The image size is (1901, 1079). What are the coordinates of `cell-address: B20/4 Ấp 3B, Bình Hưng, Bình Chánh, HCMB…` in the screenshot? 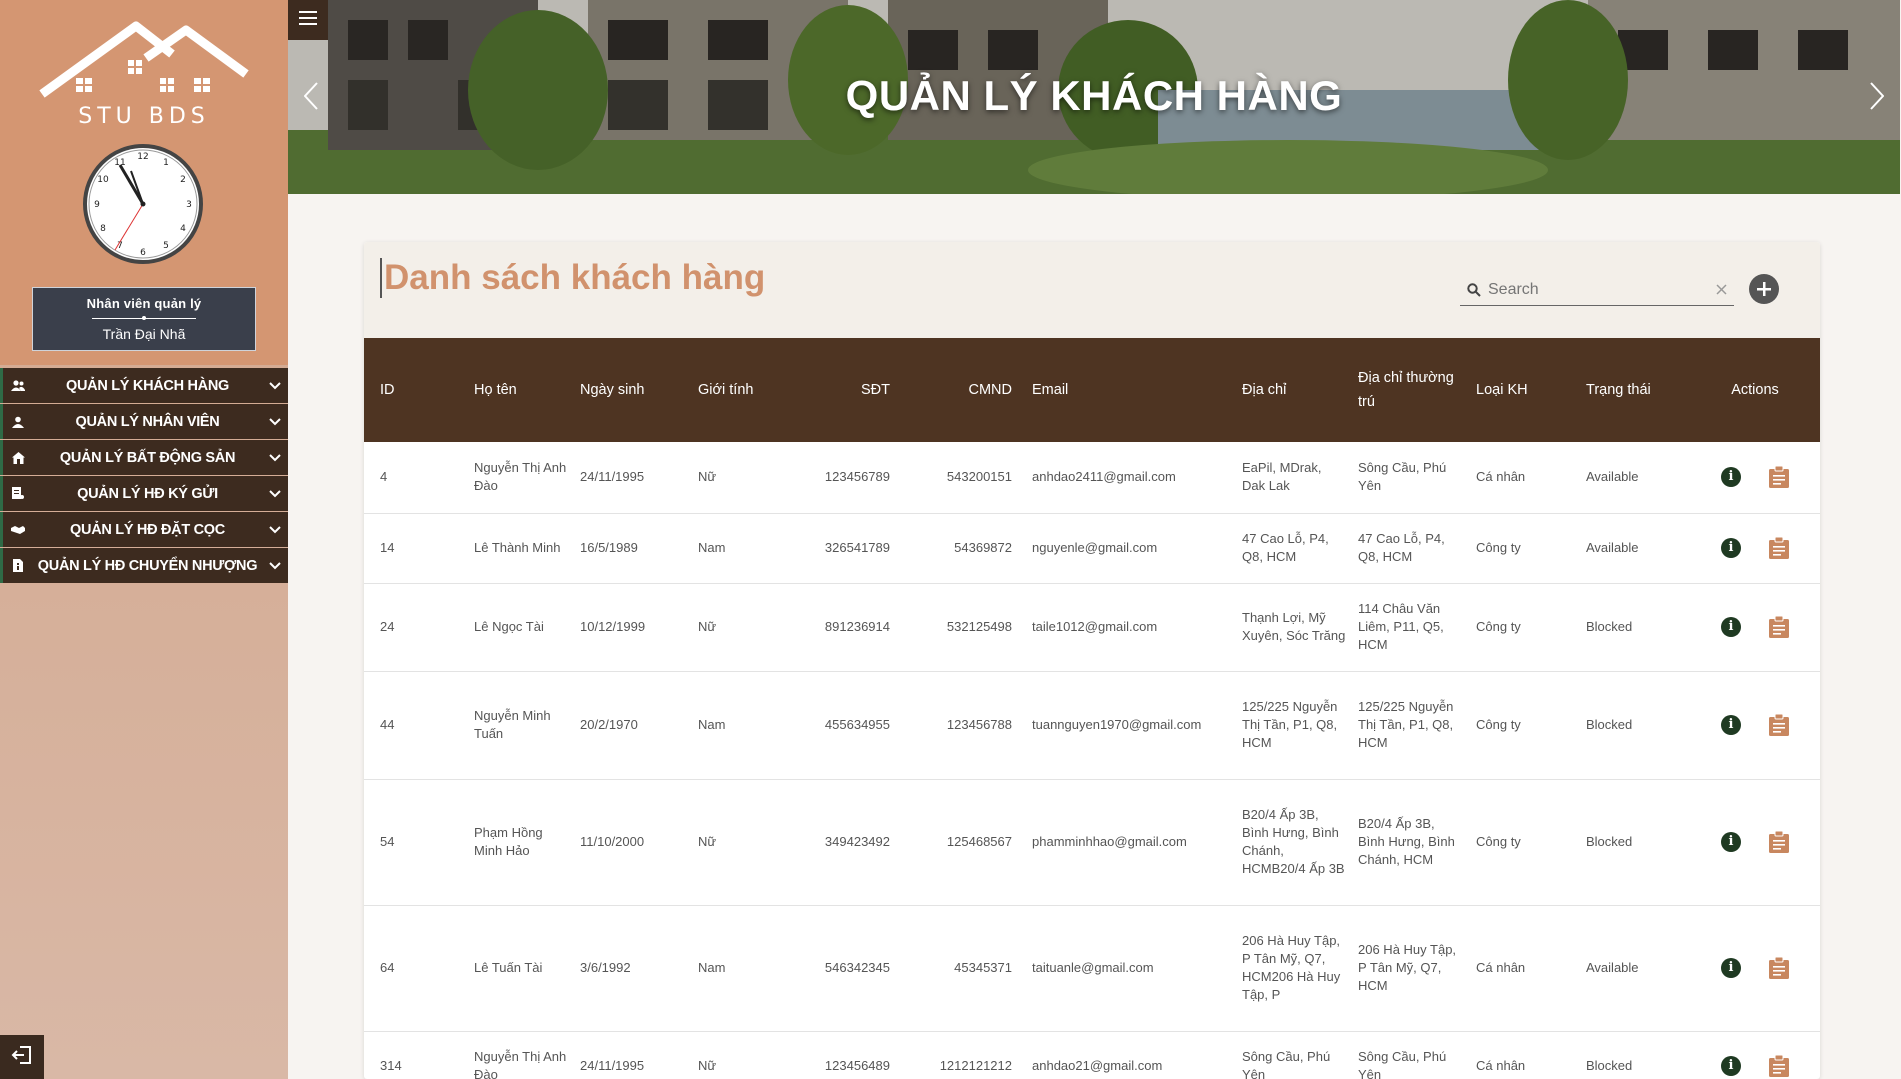 It's located at (1294, 842).